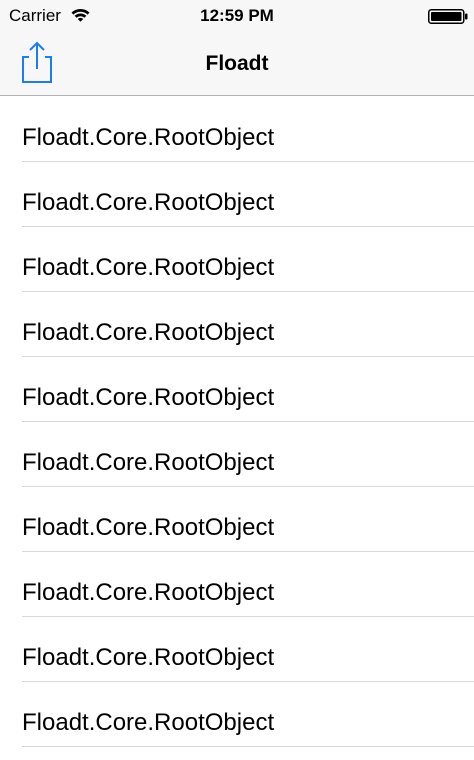 The width and height of the screenshot is (474, 760). I want to click on page-title: Floadt, so click(237, 63).